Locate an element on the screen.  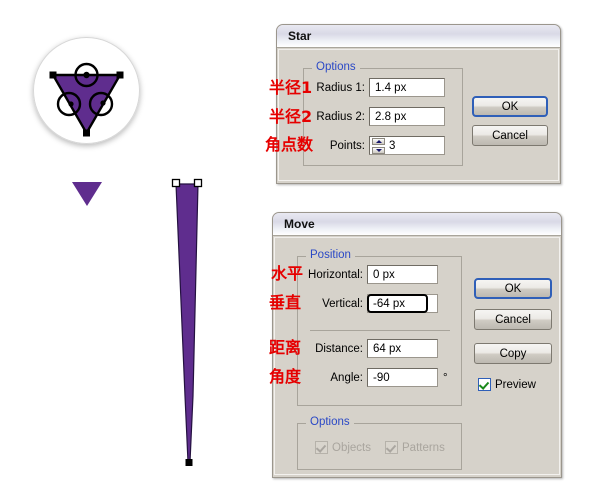
distance-row: Distance: 64 px is located at coordinates (370, 348).